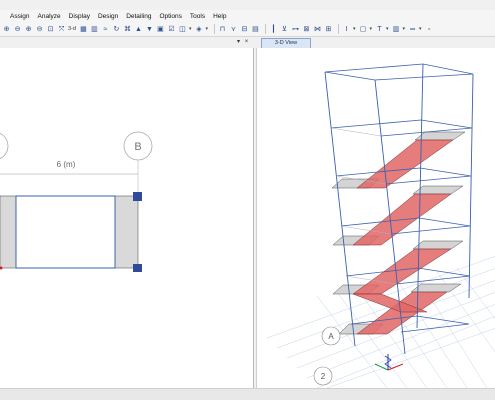 Image resolution: width=495 pixels, height=400 pixels. Describe the element at coordinates (72, 29) in the screenshot. I see `view-3d-button: 3-d` at that location.